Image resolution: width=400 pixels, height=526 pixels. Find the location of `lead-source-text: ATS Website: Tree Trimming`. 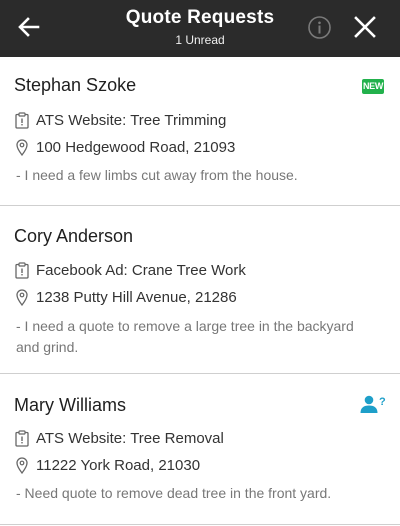

lead-source-text: ATS Website: Tree Trimming is located at coordinates (131, 120).